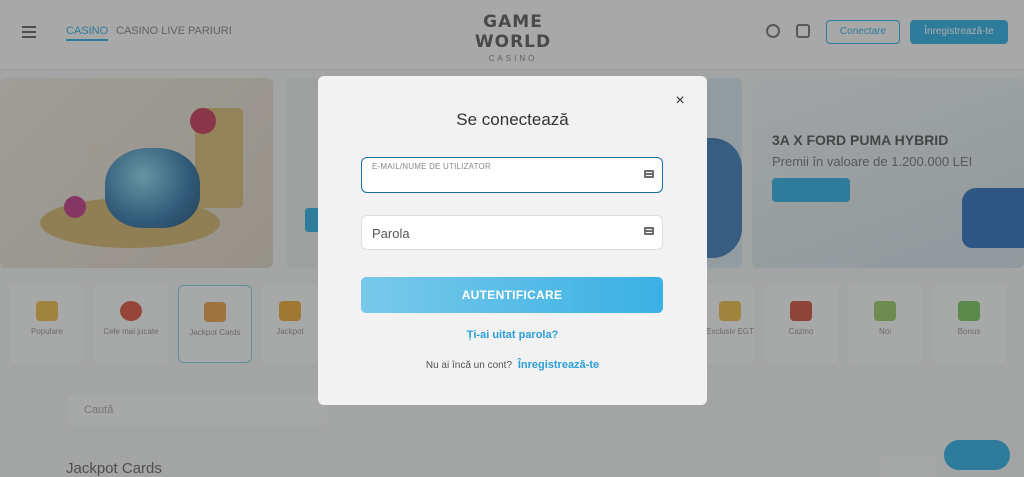 This screenshot has width=1024, height=477. I want to click on password-field, so click(512, 232).